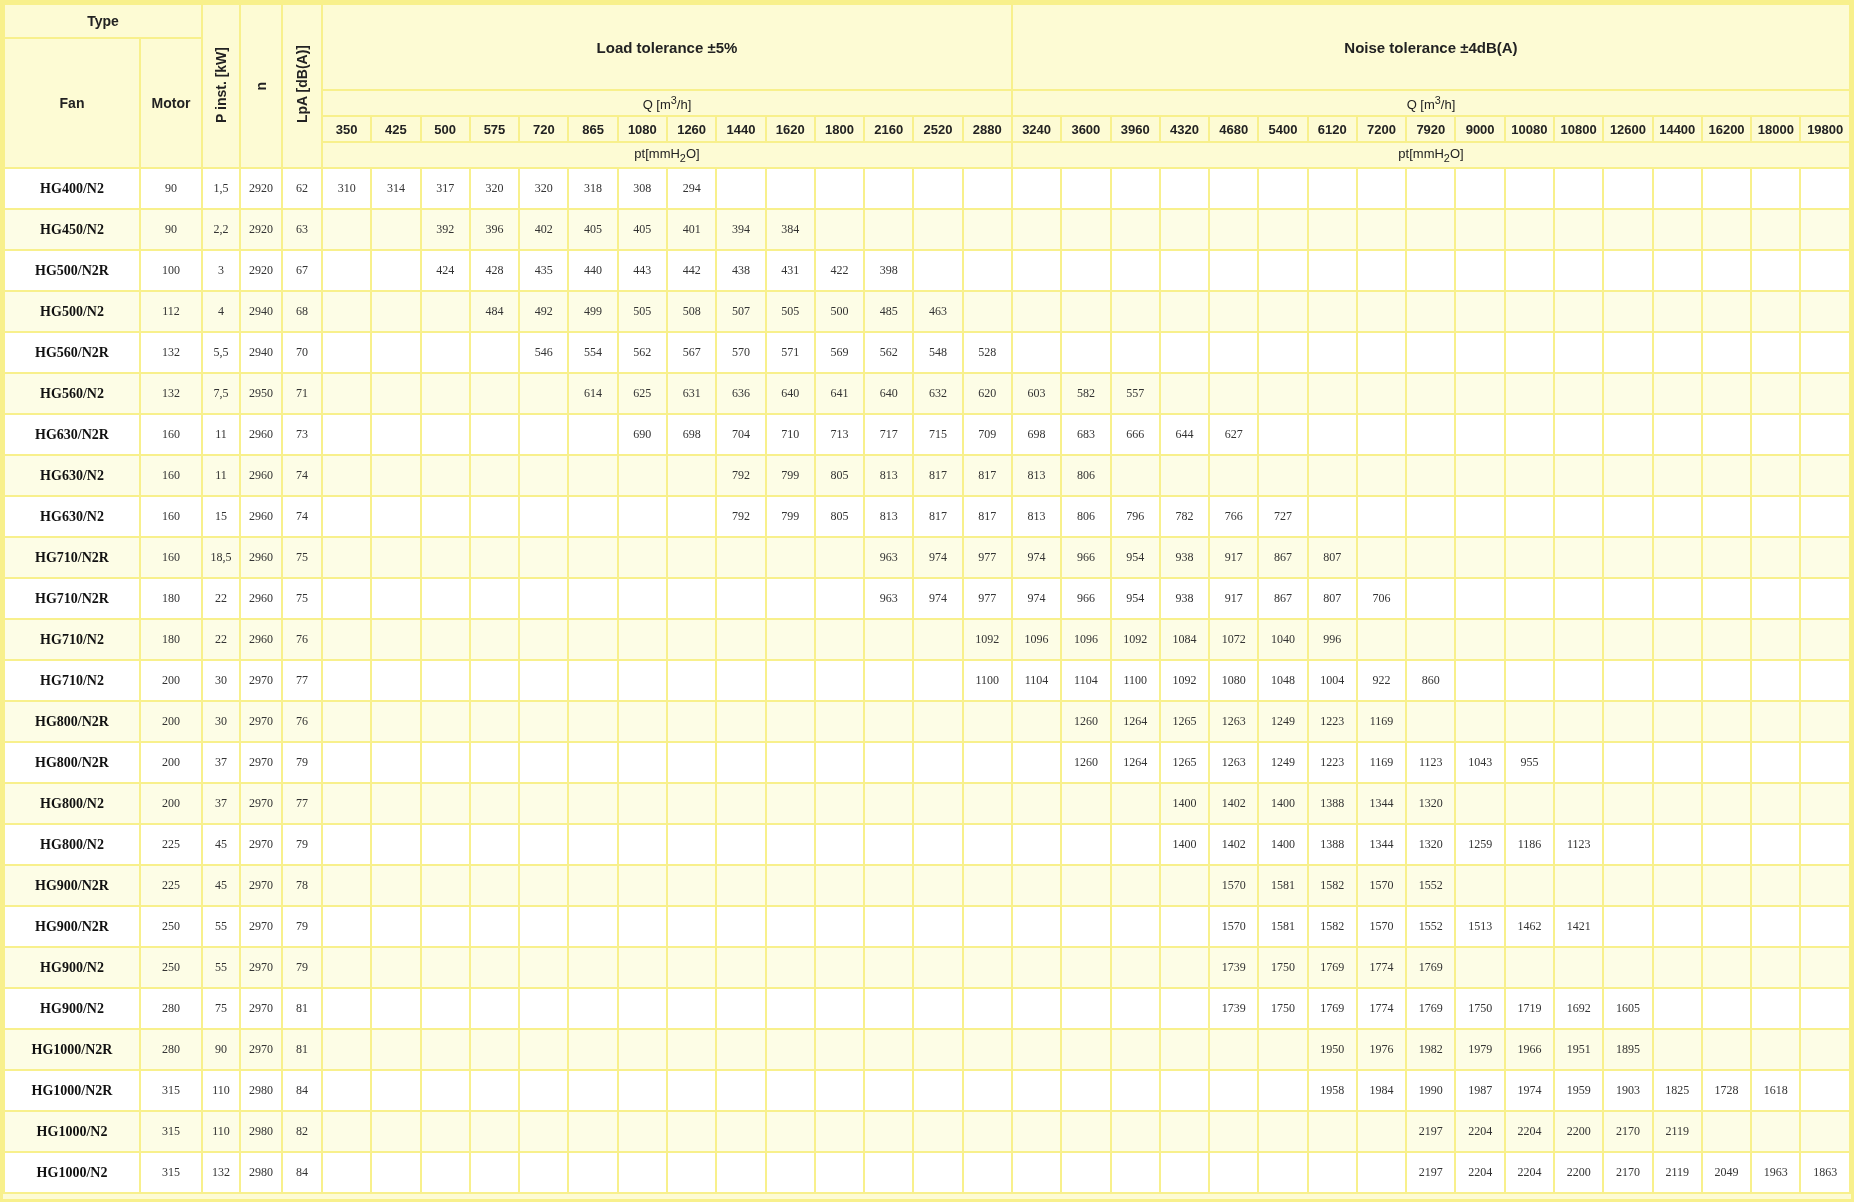 This screenshot has height=1202, width=1854. Describe the element at coordinates (667, 47) in the screenshot. I see `column-header: Load tolerance ±5%` at that location.